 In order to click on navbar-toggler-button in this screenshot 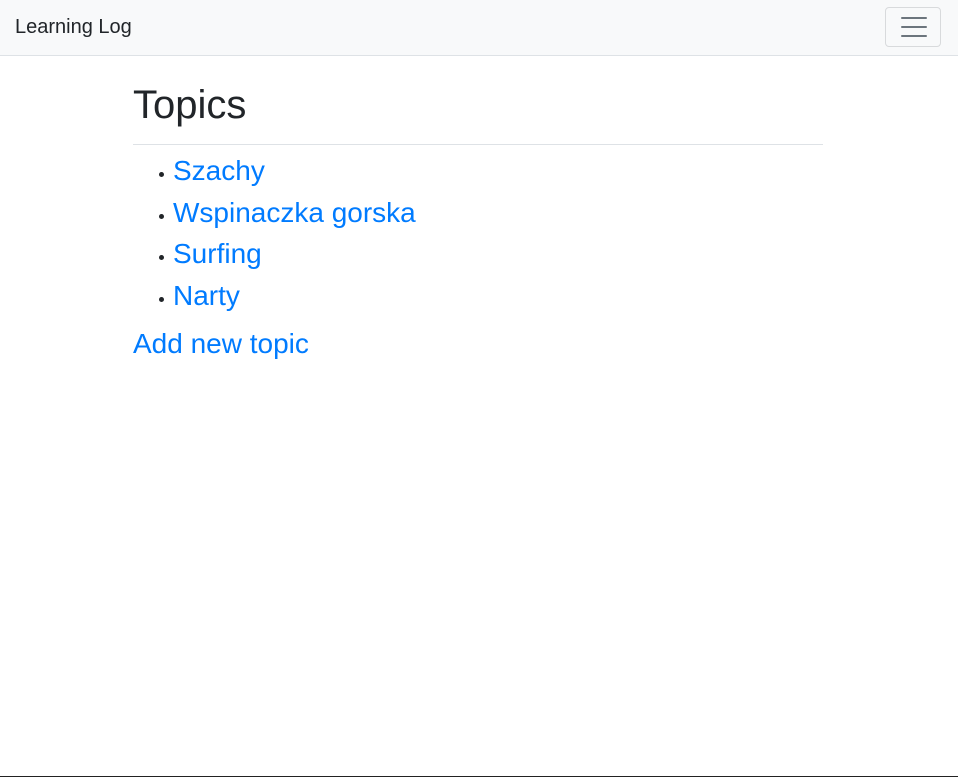, I will do `click(913, 27)`.